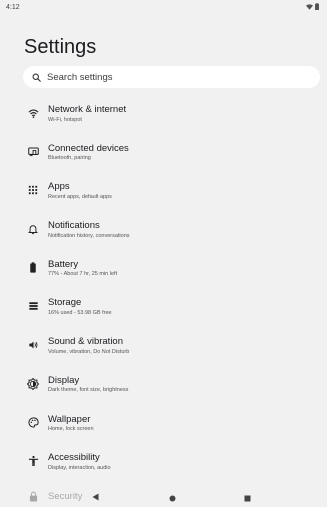 The image size is (327, 507). I want to click on status-time: 4:12, so click(13, 7).